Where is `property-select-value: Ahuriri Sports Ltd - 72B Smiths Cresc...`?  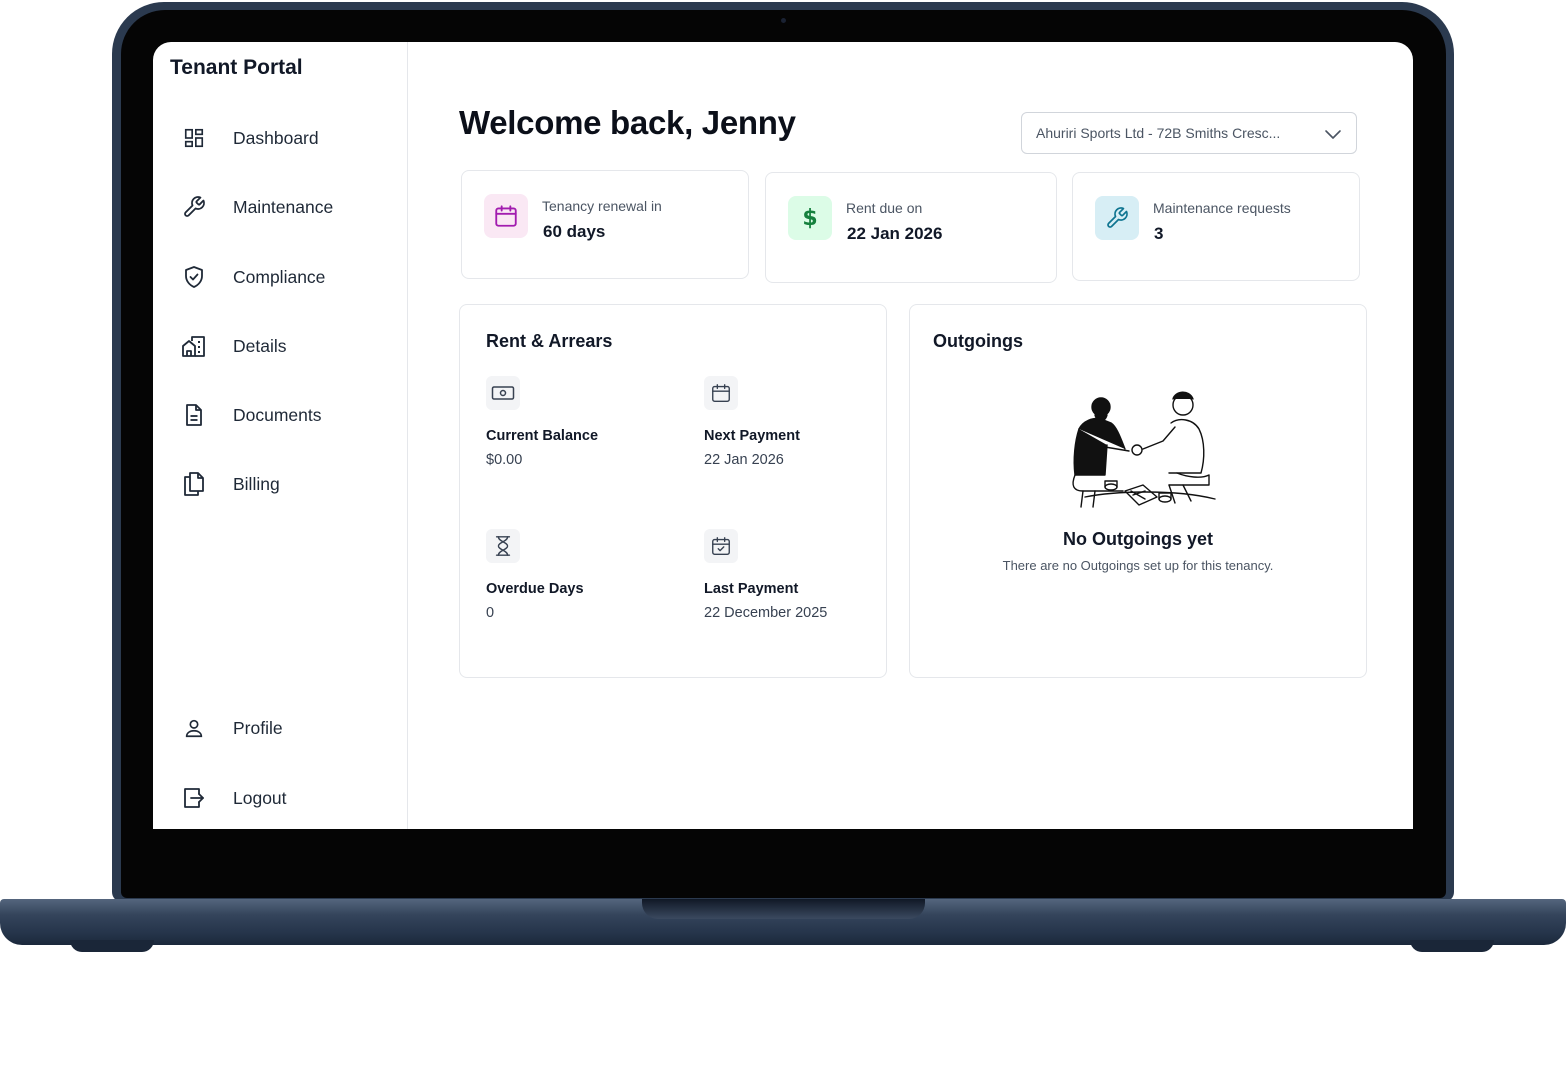
property-select-value: Ahuriri Sports Ltd - 72B Smiths Cresc... is located at coordinates (1158, 133).